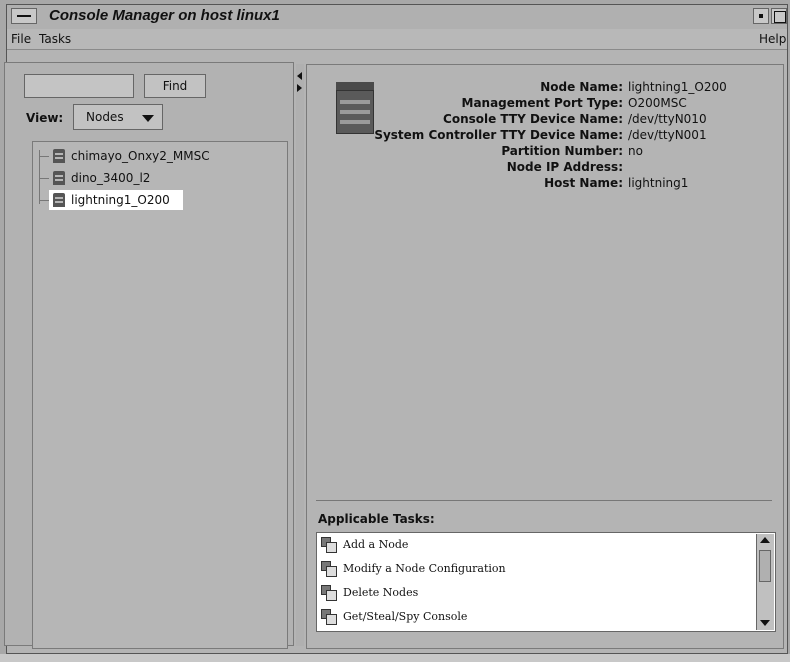  What do you see at coordinates (772, 39) in the screenshot?
I see `menu-help: Help` at bounding box center [772, 39].